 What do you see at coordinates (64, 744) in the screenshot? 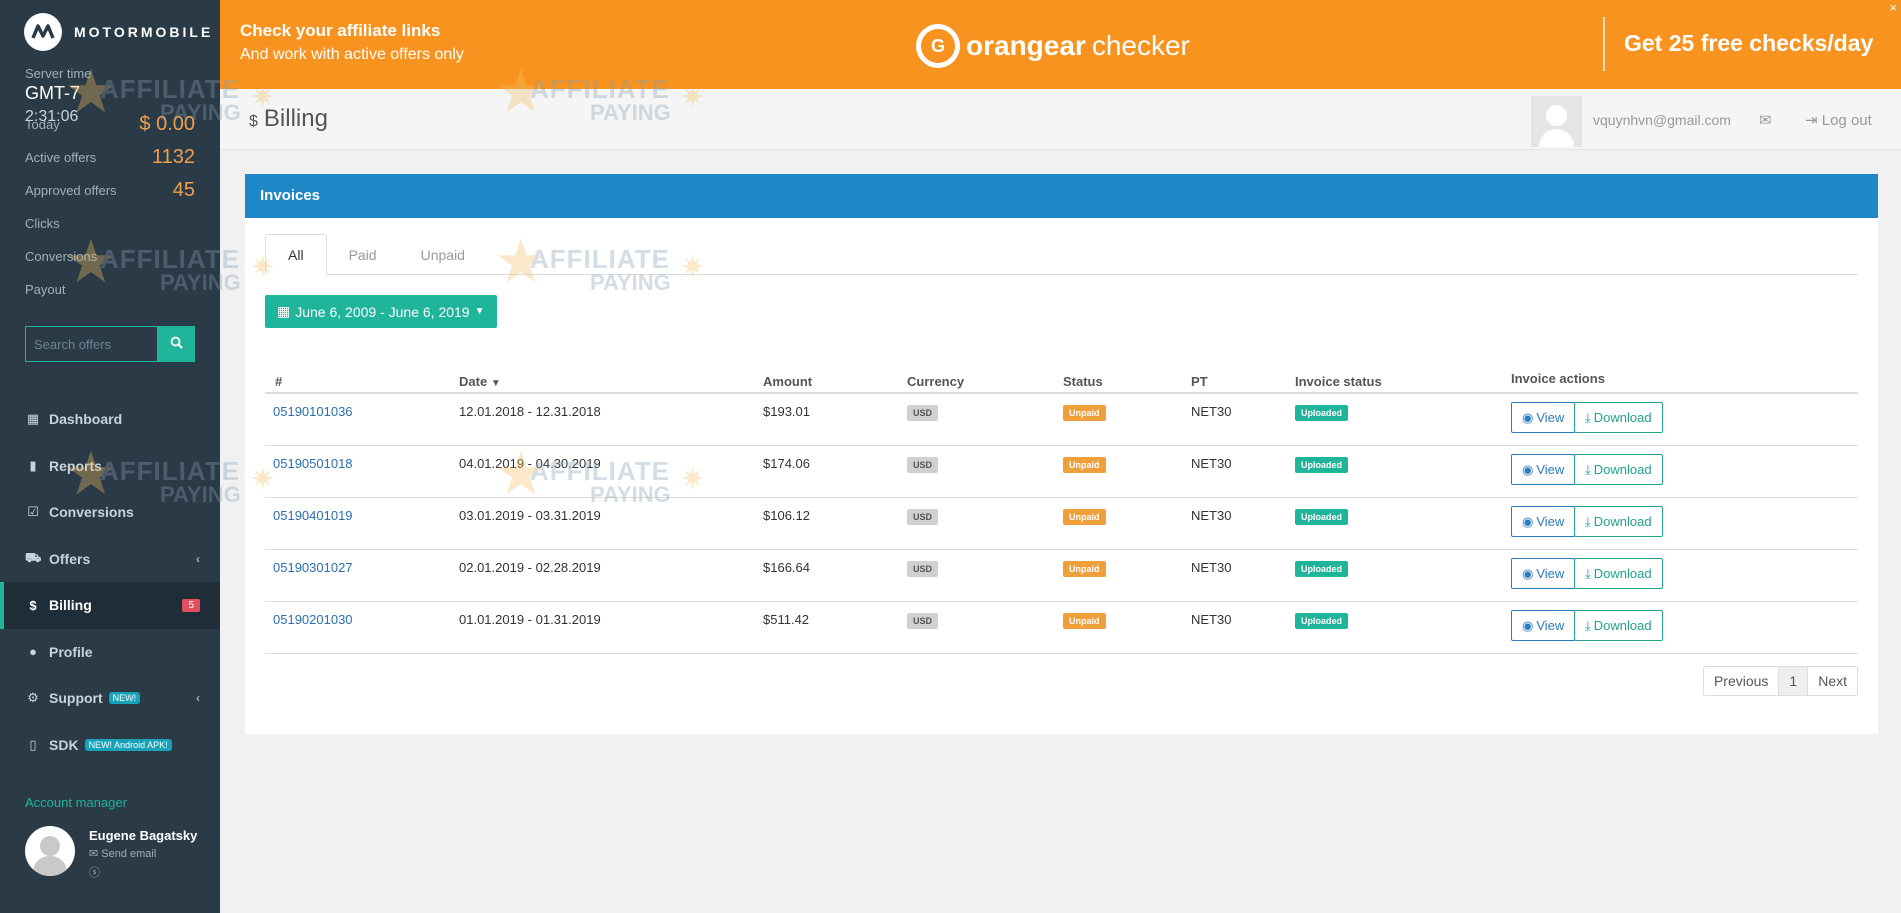
I see `sidebar-item-label: SDK` at bounding box center [64, 744].